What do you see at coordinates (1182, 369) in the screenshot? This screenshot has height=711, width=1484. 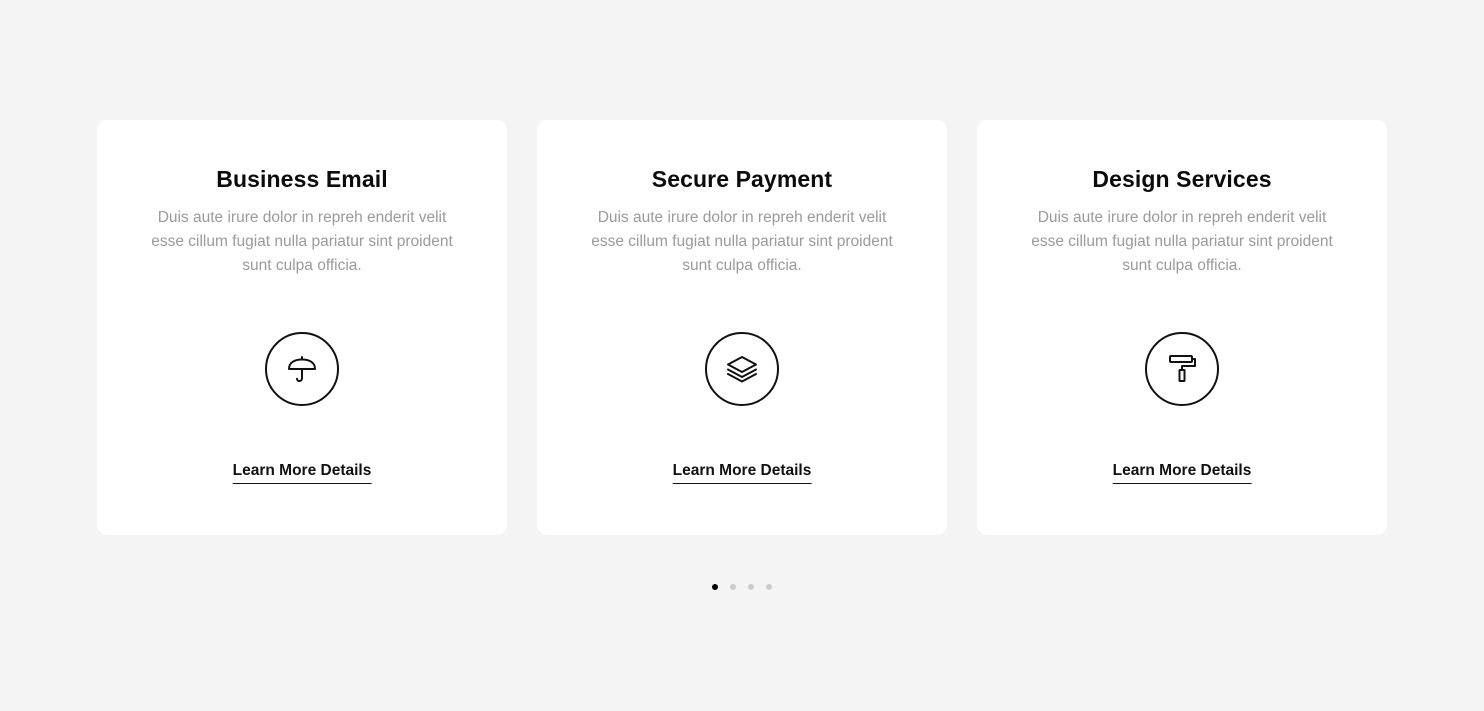 I see `paint-roller-icon` at bounding box center [1182, 369].